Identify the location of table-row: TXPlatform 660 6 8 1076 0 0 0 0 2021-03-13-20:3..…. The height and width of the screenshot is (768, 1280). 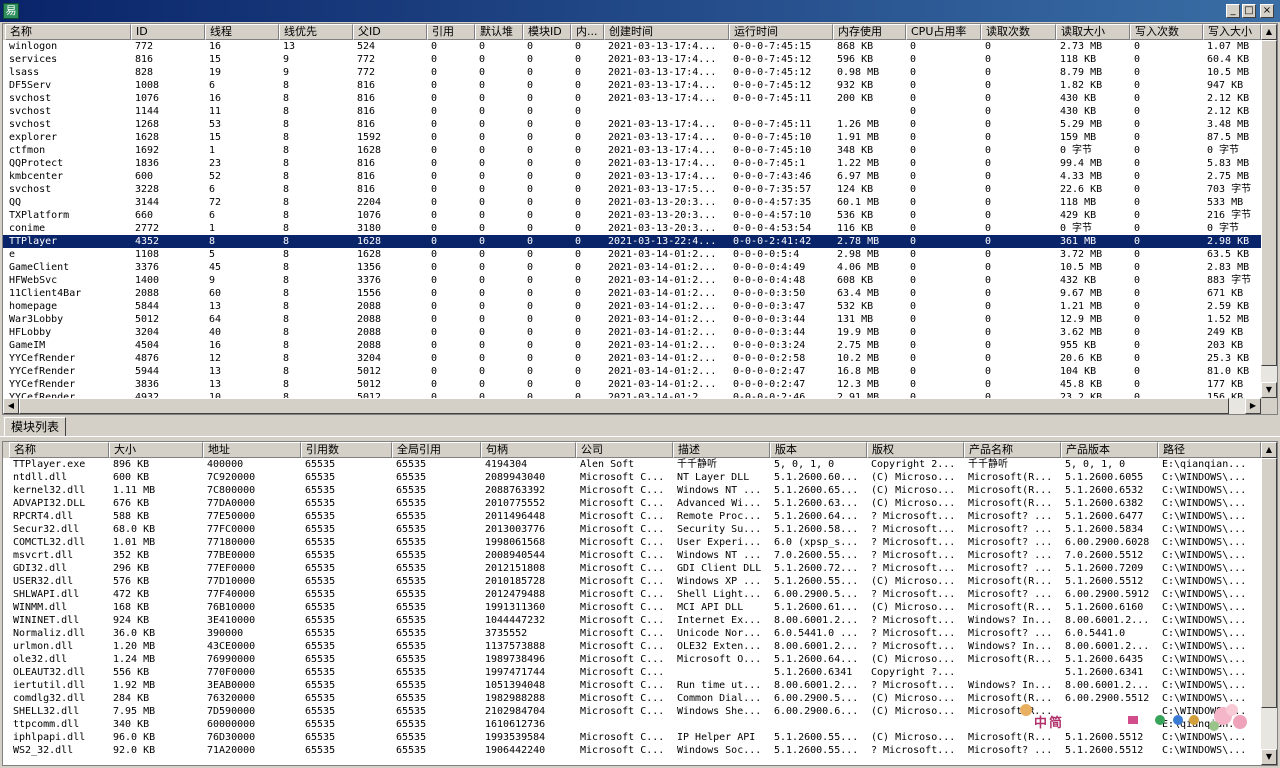
(632, 215).